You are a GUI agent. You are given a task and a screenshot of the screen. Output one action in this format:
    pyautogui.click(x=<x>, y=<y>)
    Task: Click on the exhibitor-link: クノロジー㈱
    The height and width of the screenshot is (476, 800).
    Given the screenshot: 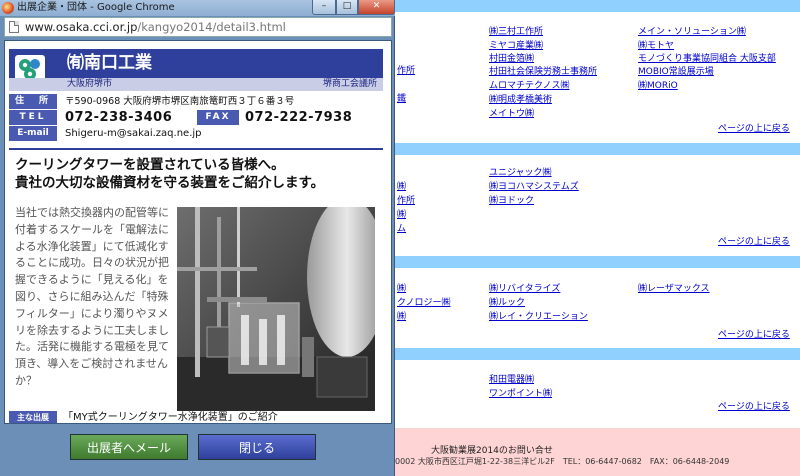 What is the action you would take?
    pyautogui.click(x=423, y=303)
    